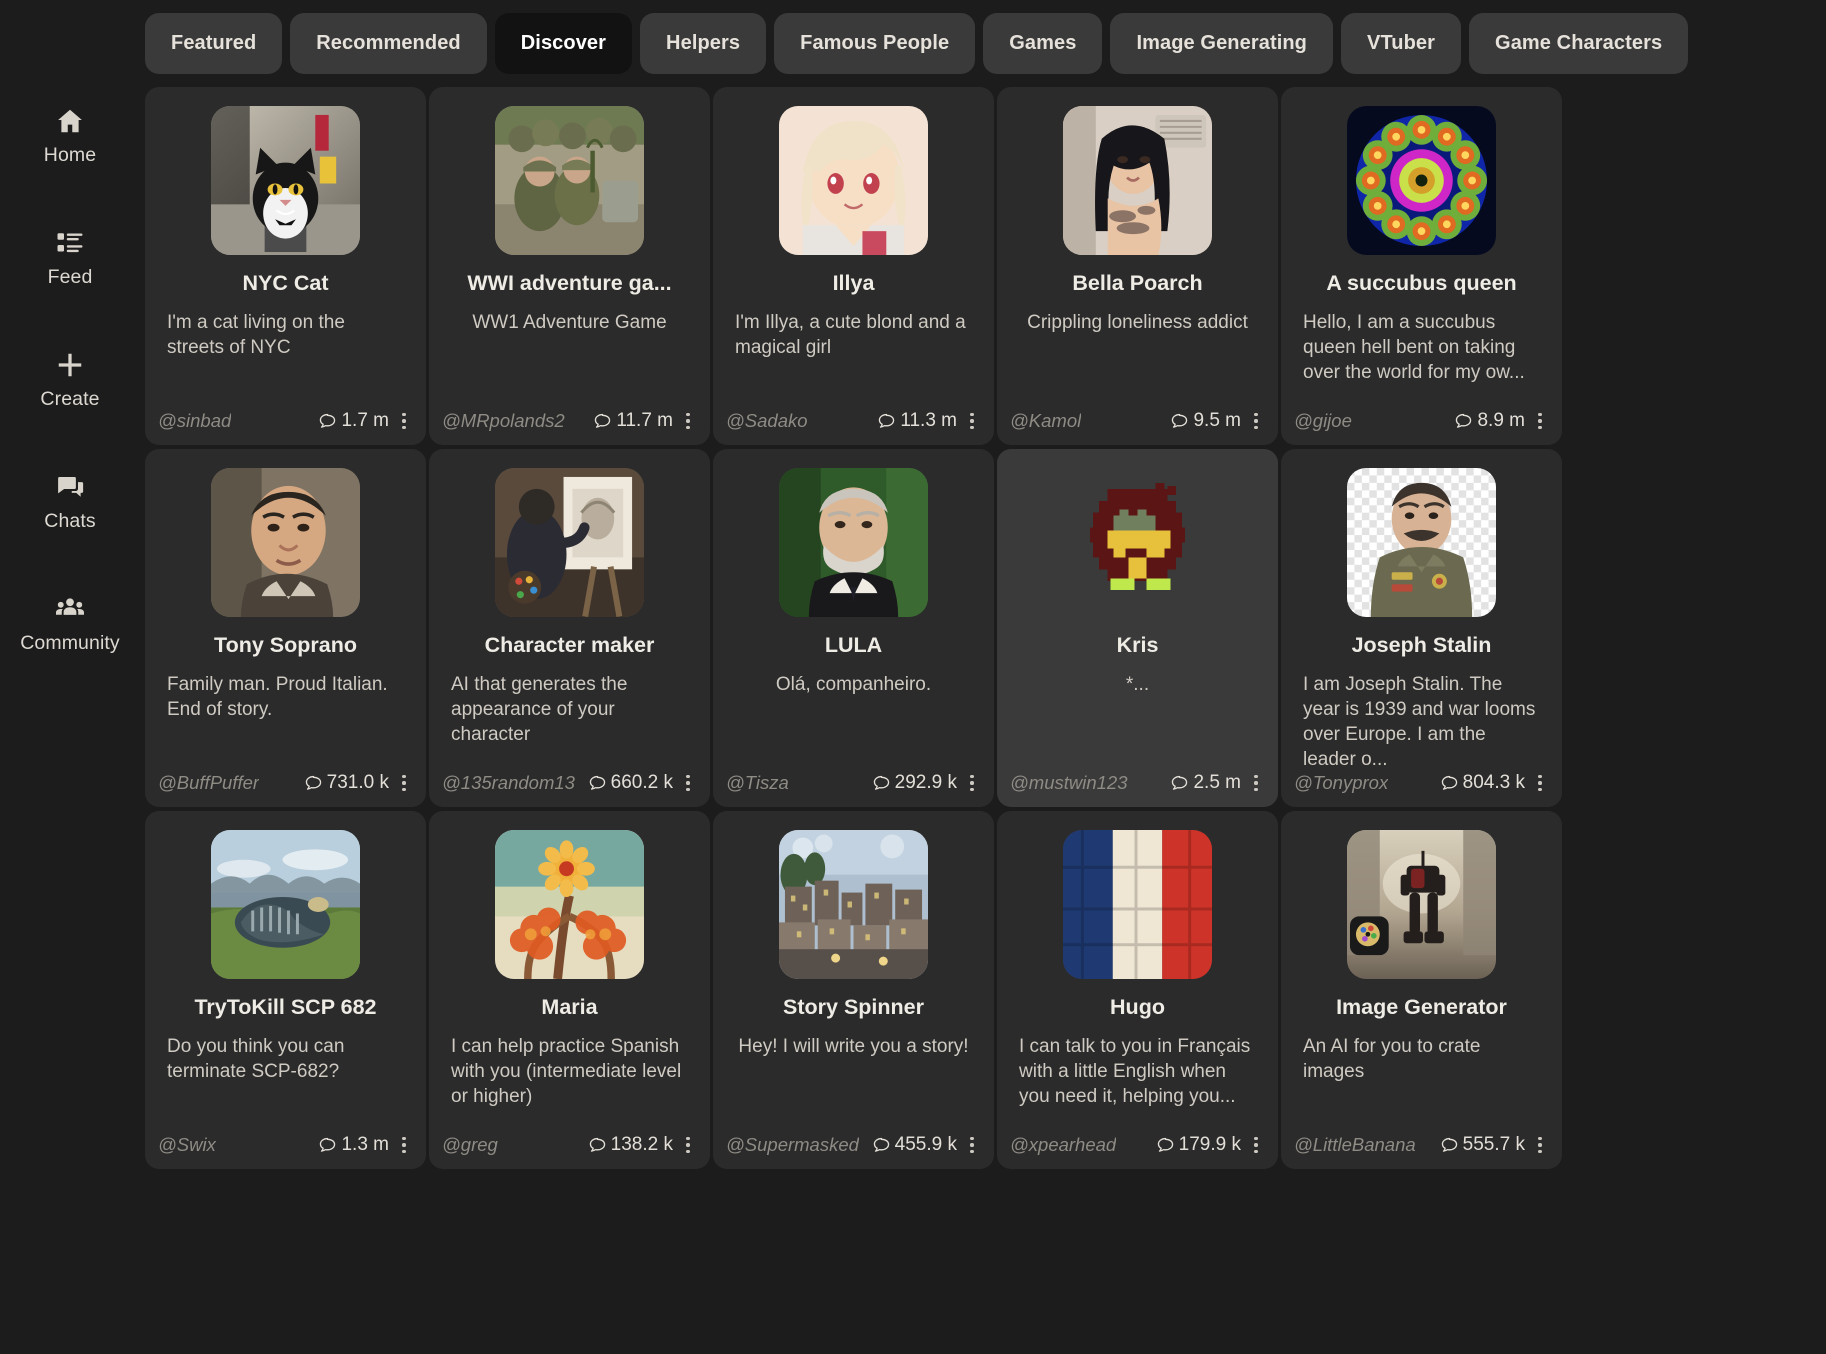 Image resolution: width=1826 pixels, height=1354 pixels. What do you see at coordinates (1222, 43) in the screenshot?
I see `tab-image-generating: Image Generating` at bounding box center [1222, 43].